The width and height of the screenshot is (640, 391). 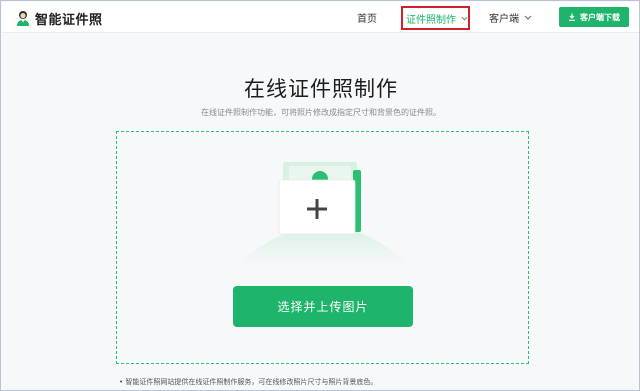 I want to click on client-download-label: 客户端下载, so click(x=600, y=17).